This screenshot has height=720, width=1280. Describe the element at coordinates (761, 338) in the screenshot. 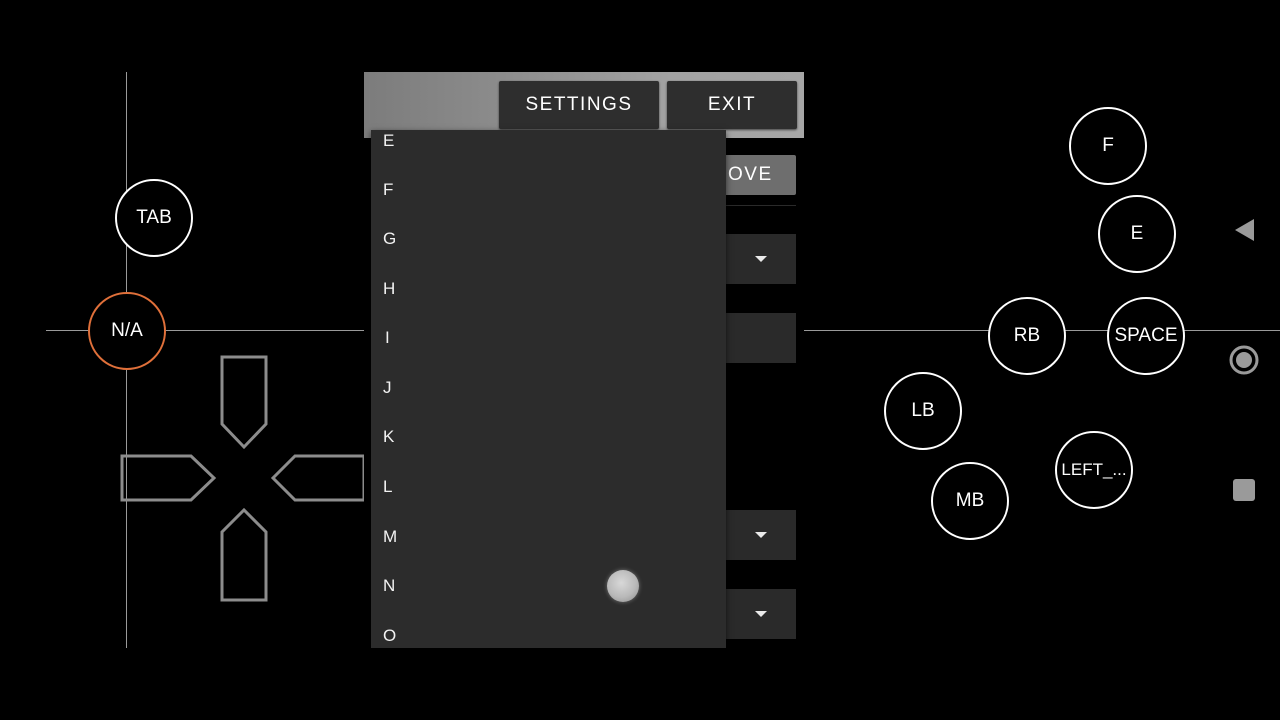

I see `input-row` at that location.